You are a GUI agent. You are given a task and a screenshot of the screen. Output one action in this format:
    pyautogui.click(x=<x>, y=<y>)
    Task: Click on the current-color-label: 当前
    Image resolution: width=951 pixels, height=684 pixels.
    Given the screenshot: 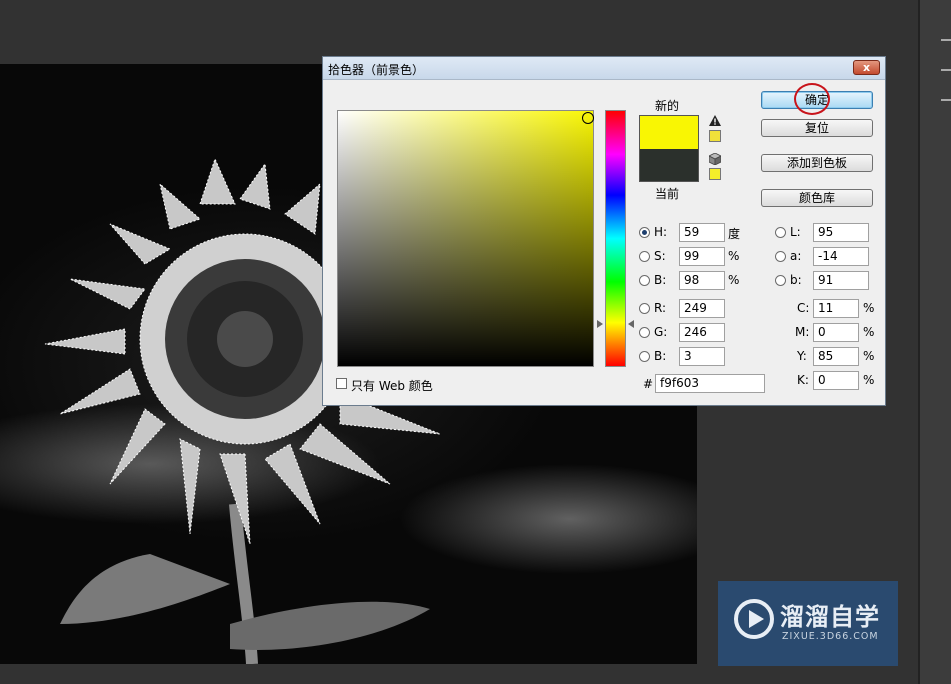 What is the action you would take?
    pyautogui.click(x=667, y=194)
    